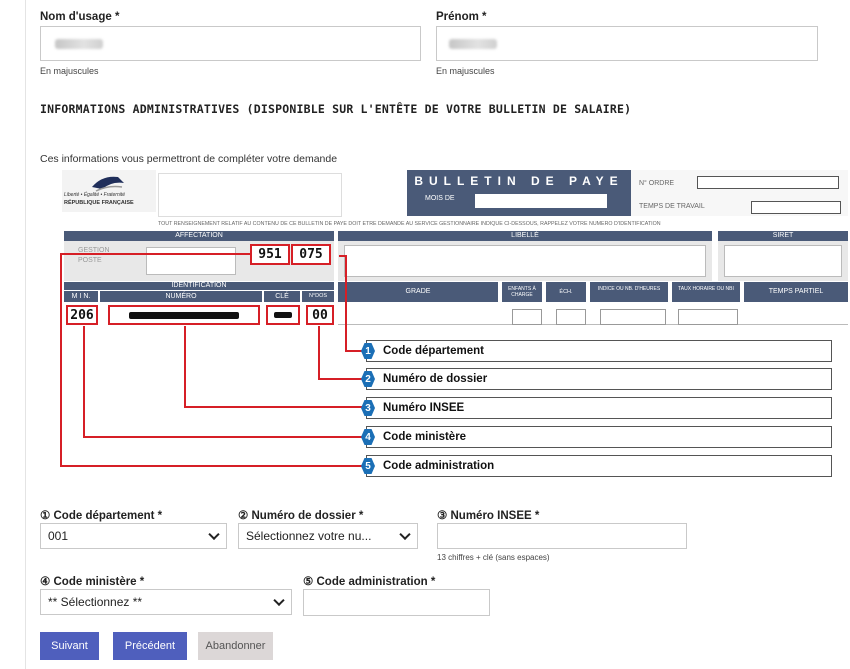  What do you see at coordinates (270, 254) in the screenshot?
I see `payslip-code-departement: 951` at bounding box center [270, 254].